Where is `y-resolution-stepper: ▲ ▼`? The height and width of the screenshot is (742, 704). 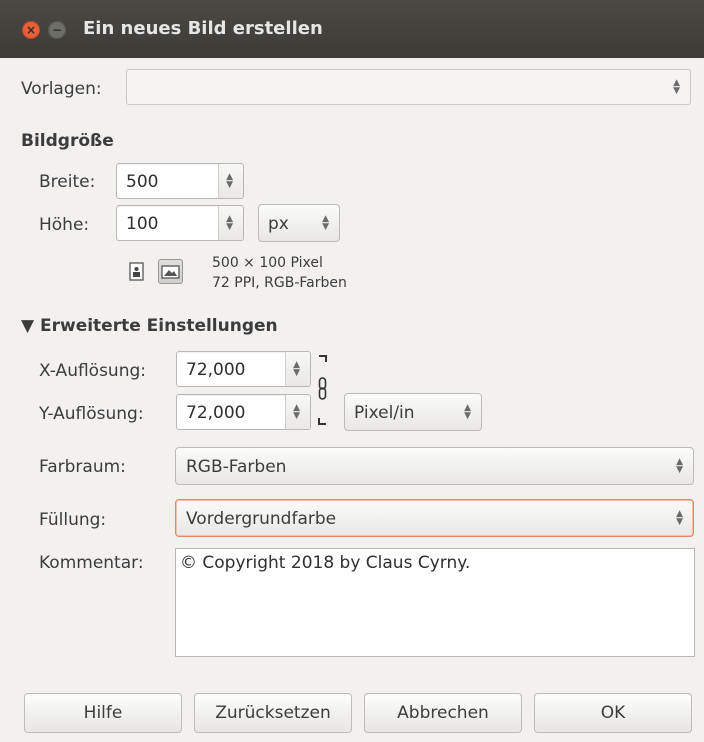 y-resolution-stepper: ▲ ▼ is located at coordinates (297, 412).